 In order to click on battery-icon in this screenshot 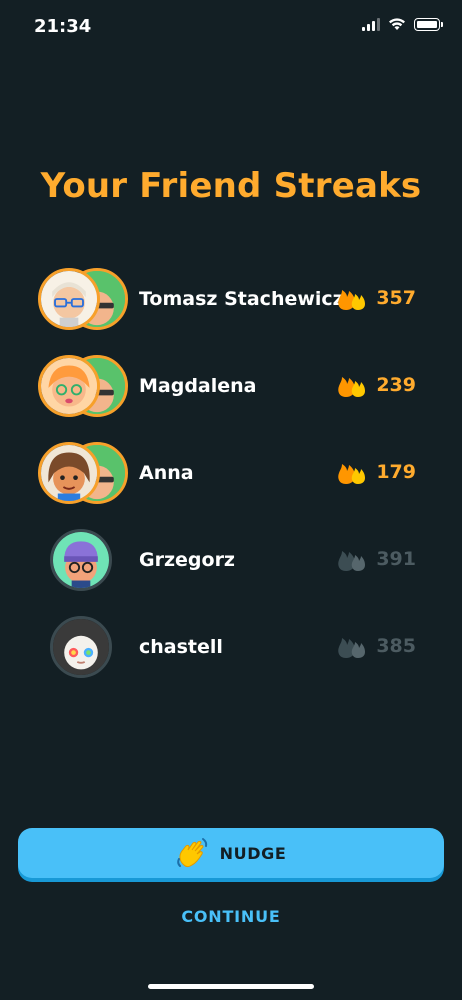, I will do `click(428, 24)`.